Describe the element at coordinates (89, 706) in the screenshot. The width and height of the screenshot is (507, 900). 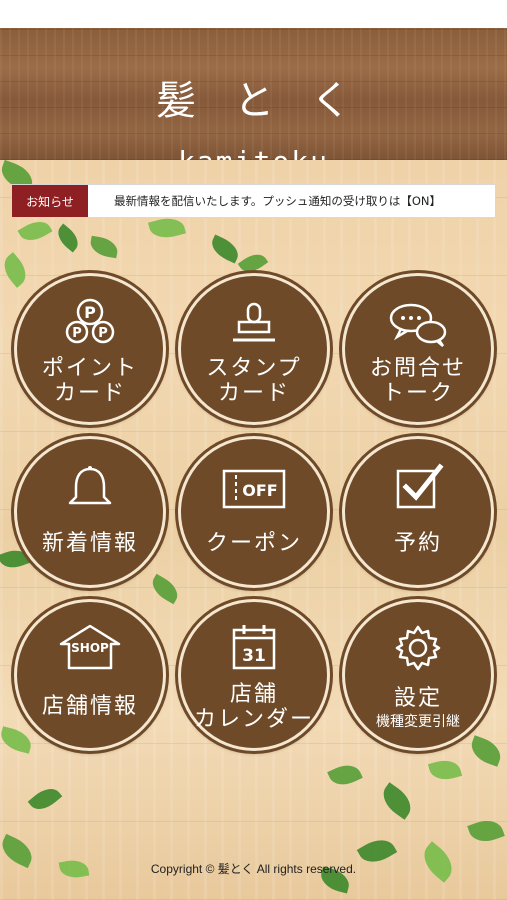
I see `shop-info-label: 店舗情報` at that location.